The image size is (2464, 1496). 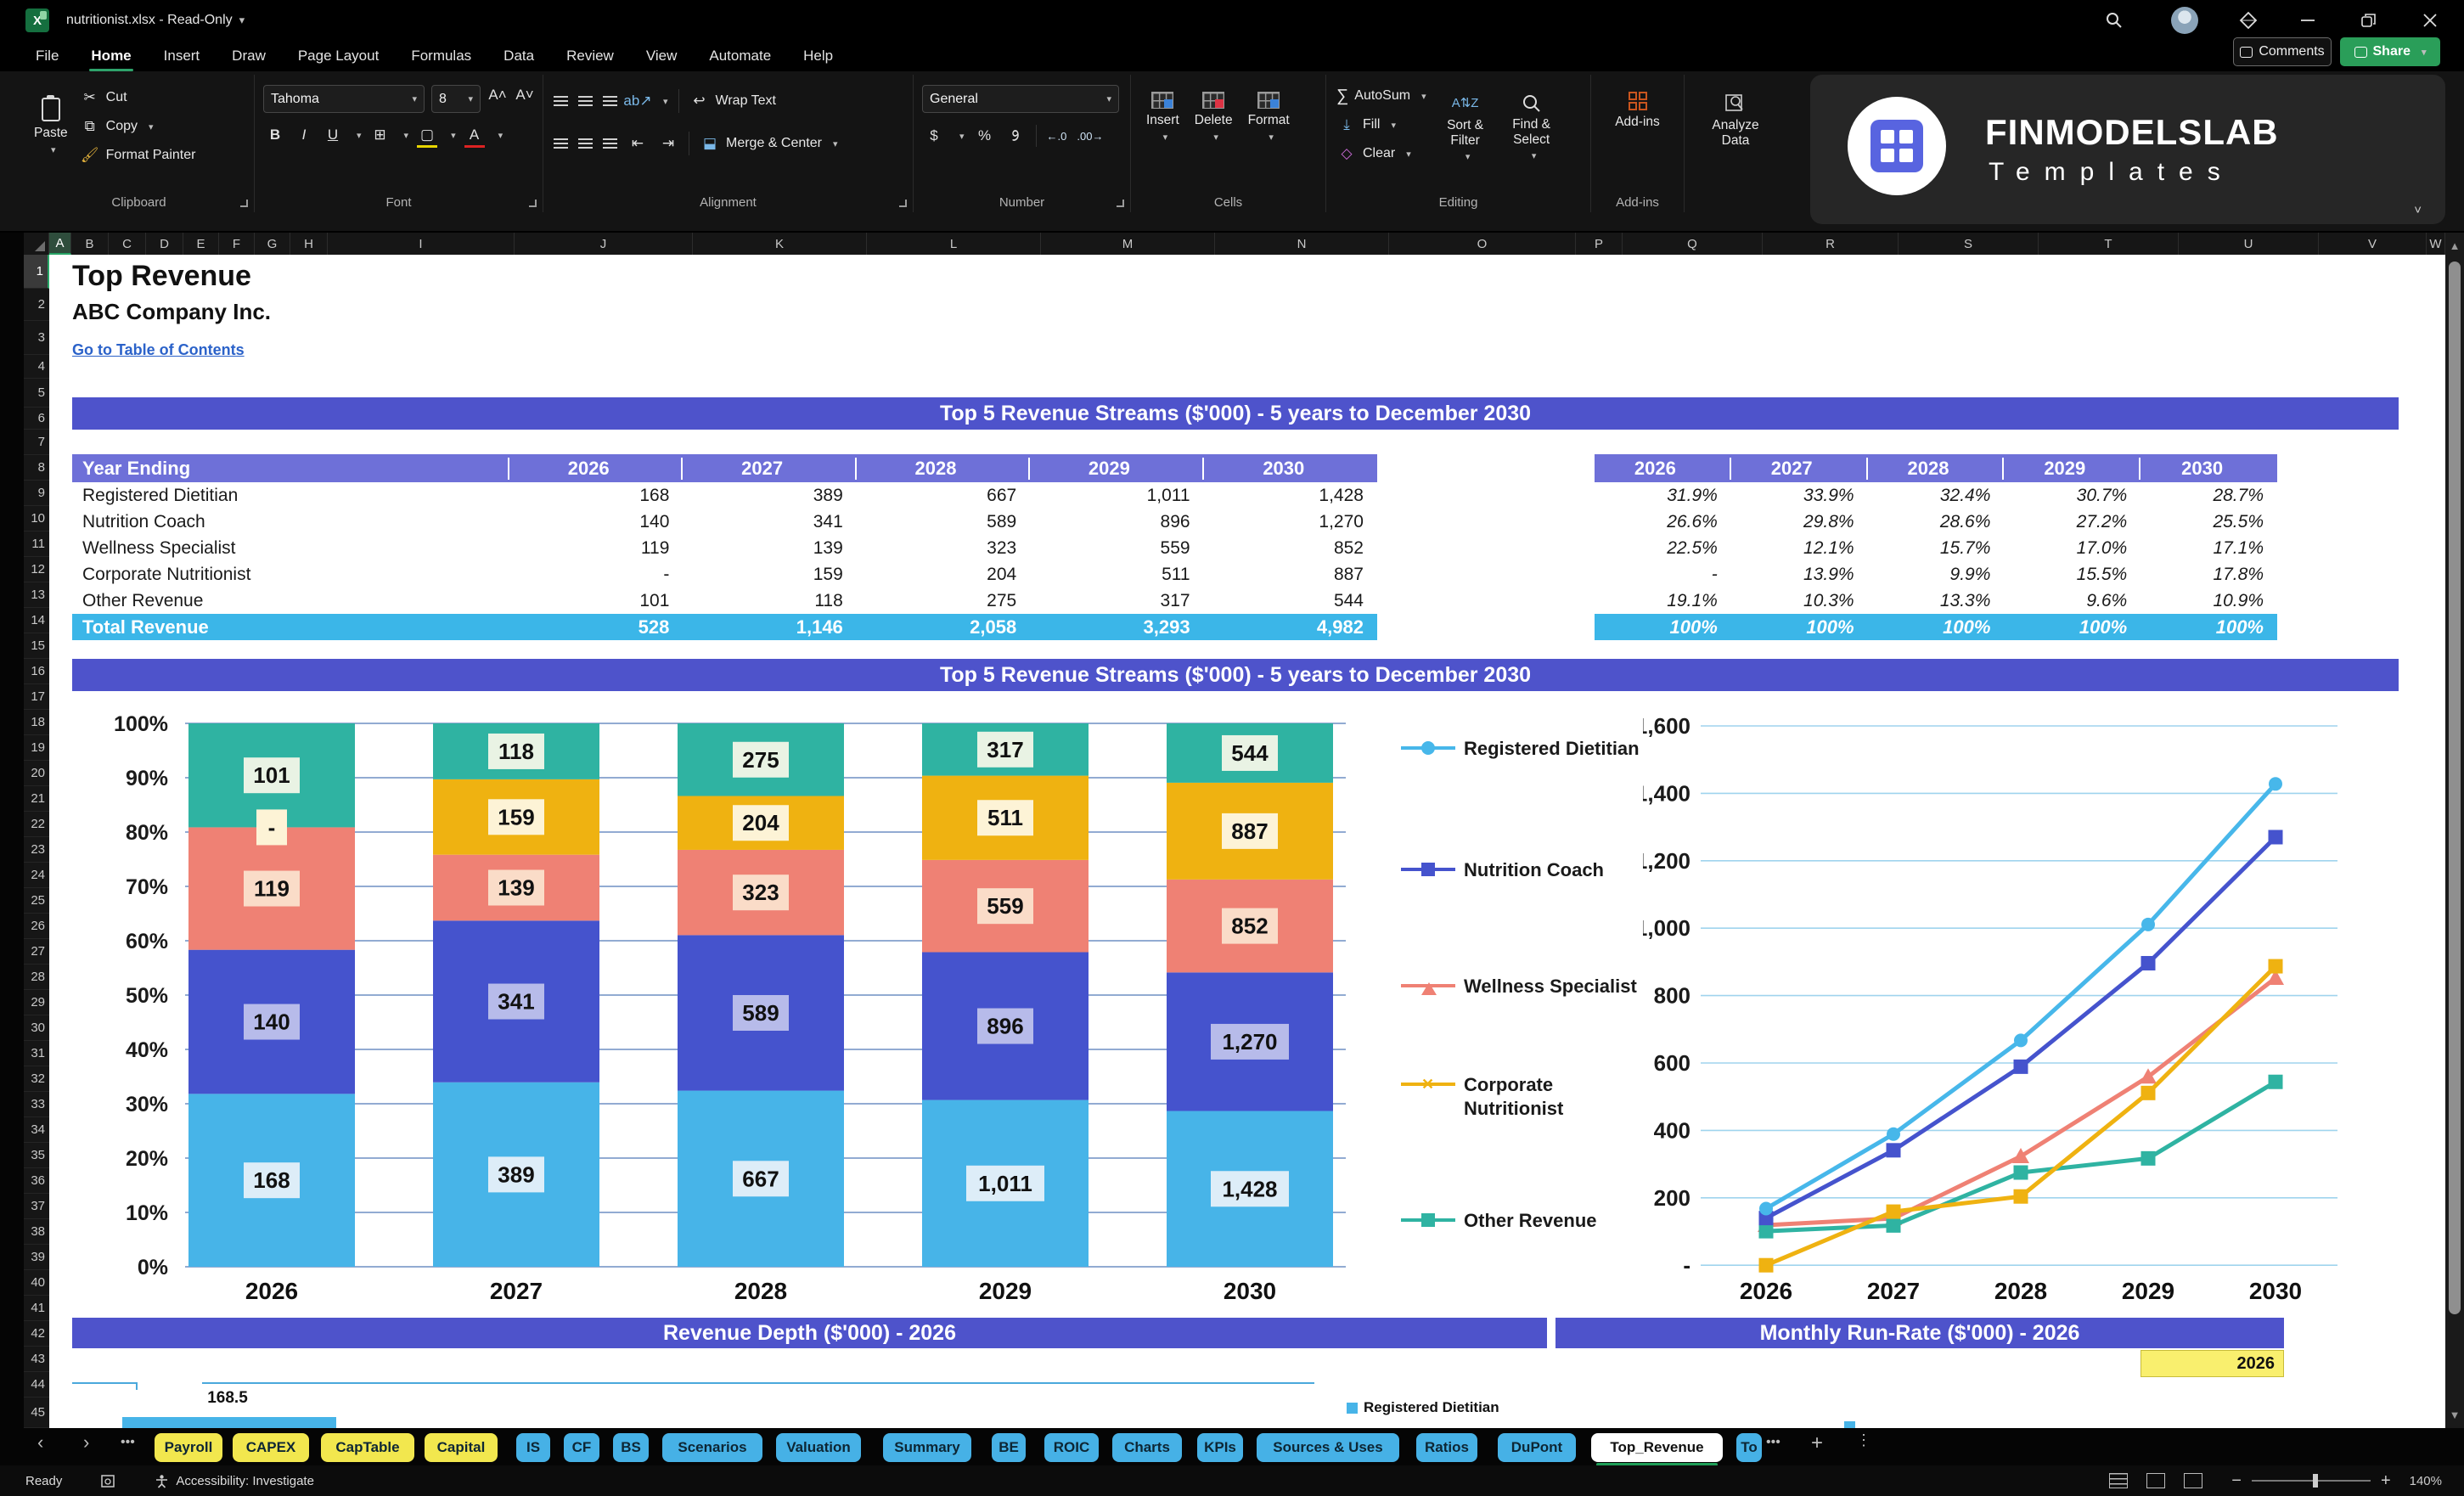 I want to click on pct-cell: 19.1%, so click(x=1663, y=601).